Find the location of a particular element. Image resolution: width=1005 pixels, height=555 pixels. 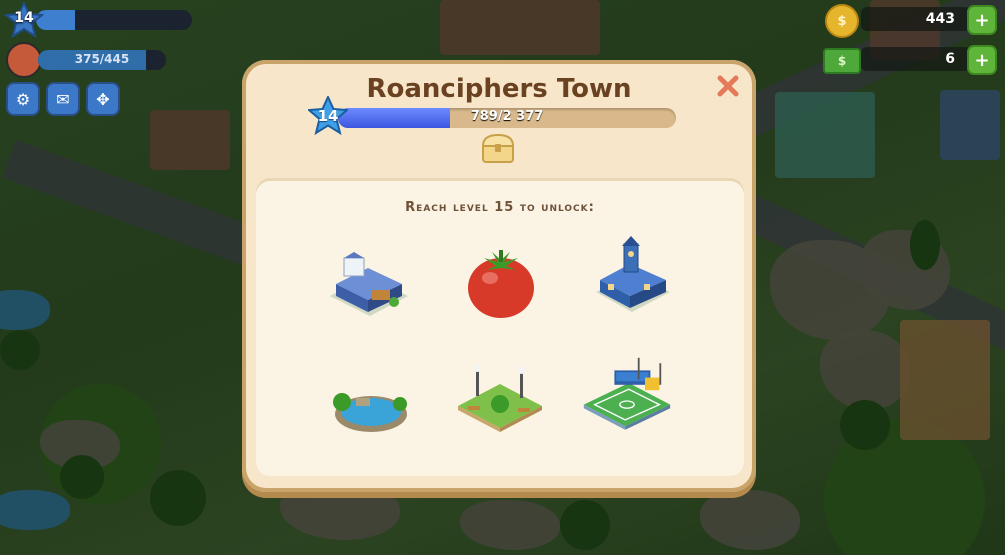

pond-icon is located at coordinates (371, 408).